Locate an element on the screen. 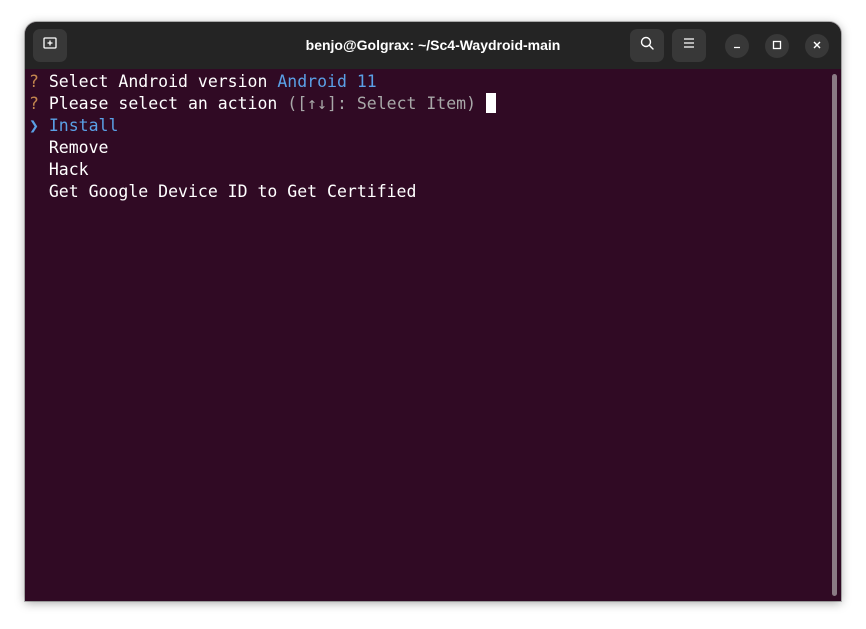 This screenshot has height=629, width=866. search-icon is located at coordinates (647, 45).